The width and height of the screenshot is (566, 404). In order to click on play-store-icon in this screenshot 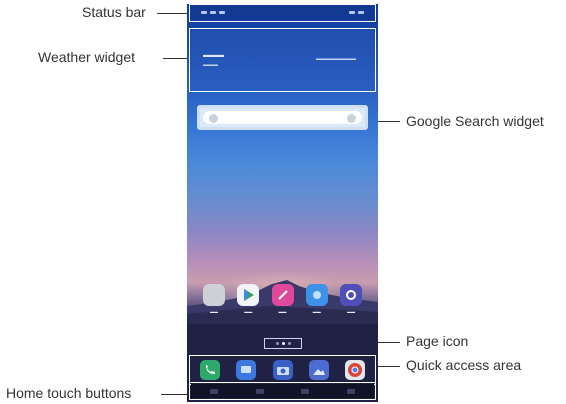, I will do `click(248, 295)`.